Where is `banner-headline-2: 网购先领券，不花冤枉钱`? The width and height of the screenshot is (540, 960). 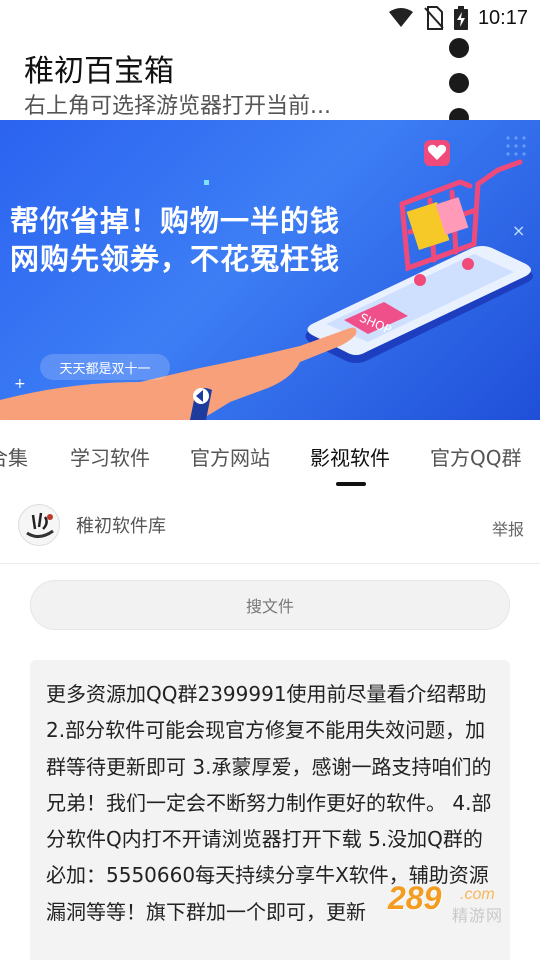
banner-headline-2: 网购先领券，不花冤枉钱 is located at coordinates (175, 259).